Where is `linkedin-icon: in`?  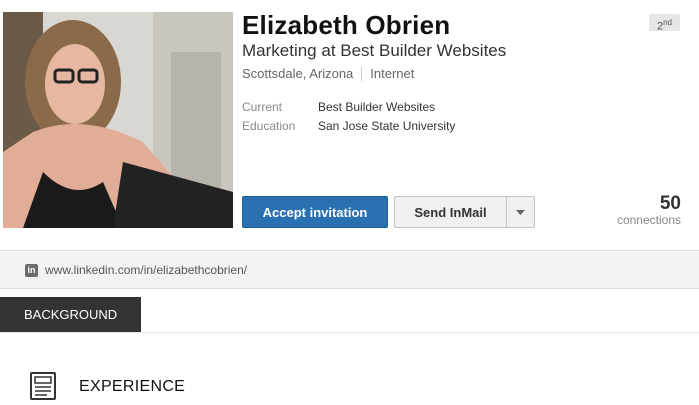
linkedin-icon: in is located at coordinates (31, 270).